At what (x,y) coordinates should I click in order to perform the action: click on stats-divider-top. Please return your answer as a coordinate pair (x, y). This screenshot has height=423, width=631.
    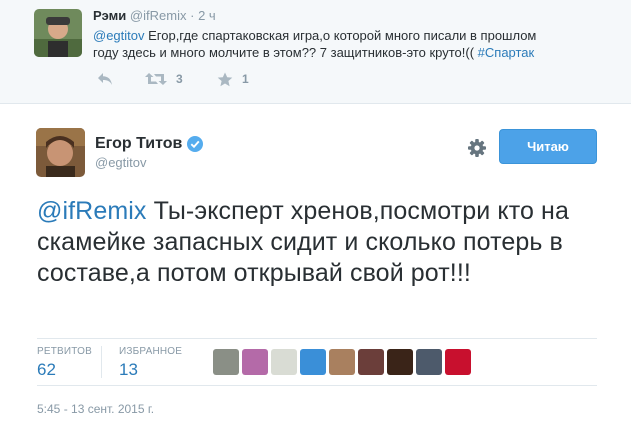
    Looking at the image, I should click on (317, 338).